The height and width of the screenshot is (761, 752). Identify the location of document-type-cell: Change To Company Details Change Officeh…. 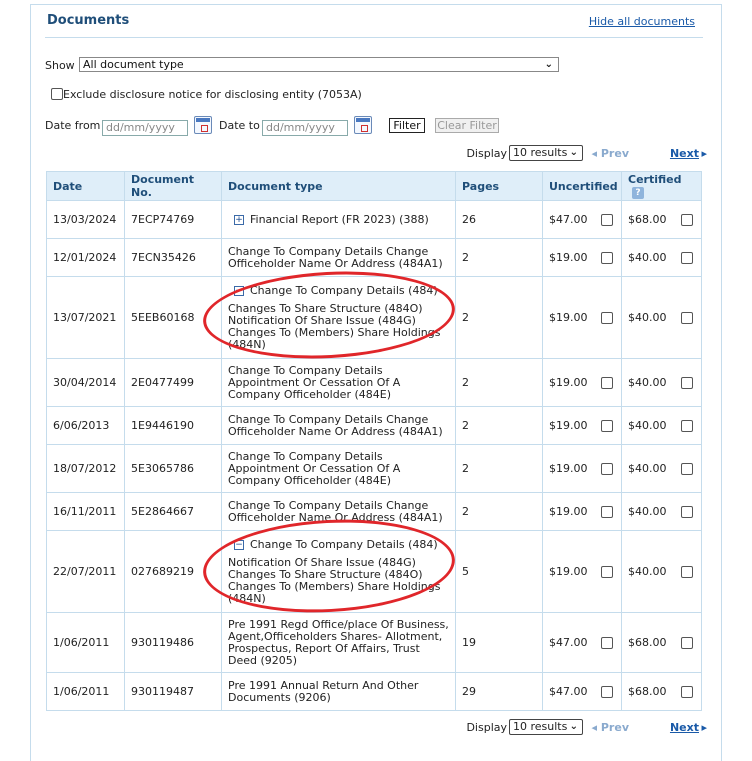
(338, 511).